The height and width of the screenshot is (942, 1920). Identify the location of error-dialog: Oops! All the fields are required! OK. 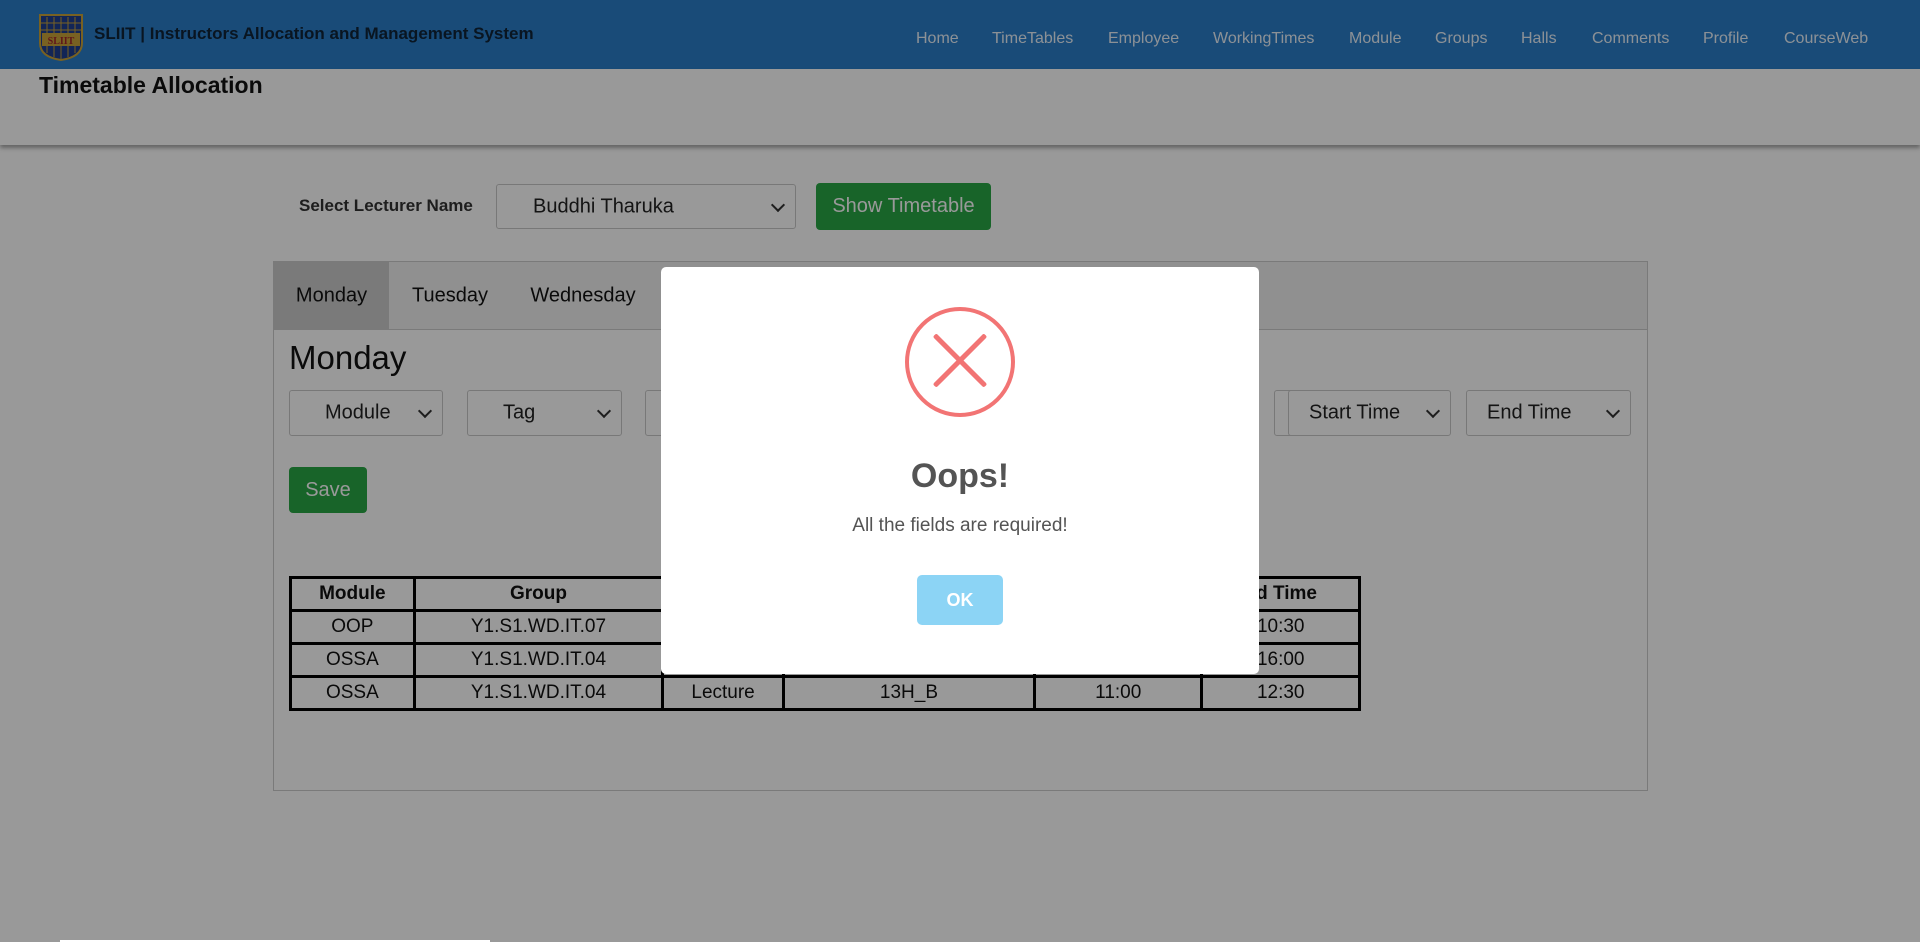
(960, 470).